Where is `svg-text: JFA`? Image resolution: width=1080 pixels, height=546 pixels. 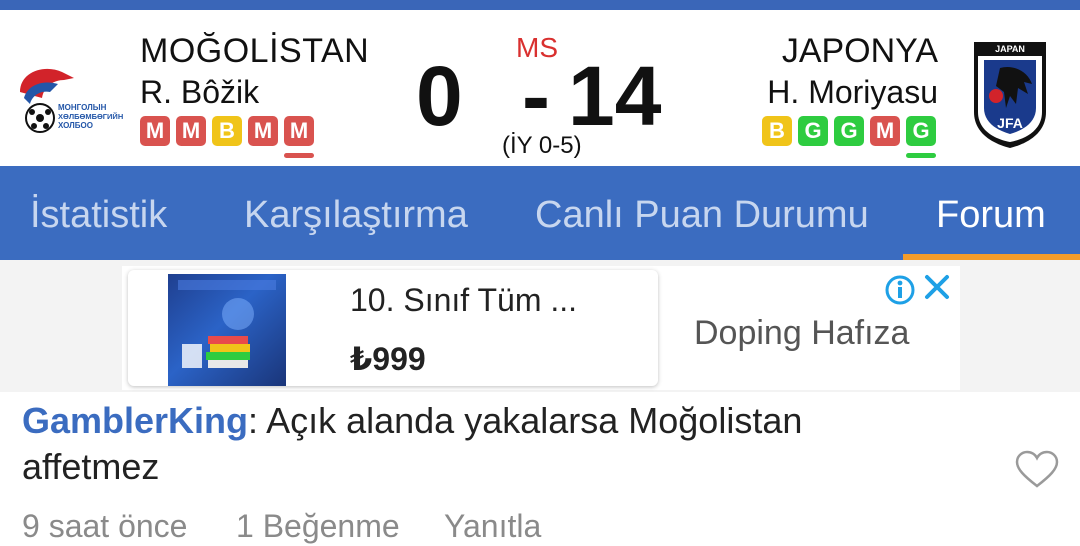 svg-text: JFA is located at coordinates (1010, 123).